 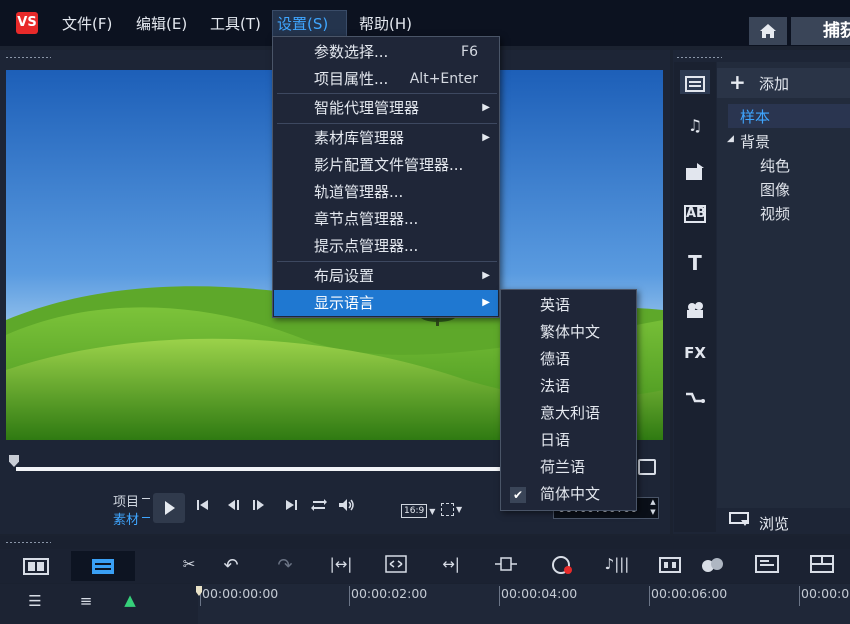 I want to click on mode-clip-label: 素材, so click(x=126, y=518).